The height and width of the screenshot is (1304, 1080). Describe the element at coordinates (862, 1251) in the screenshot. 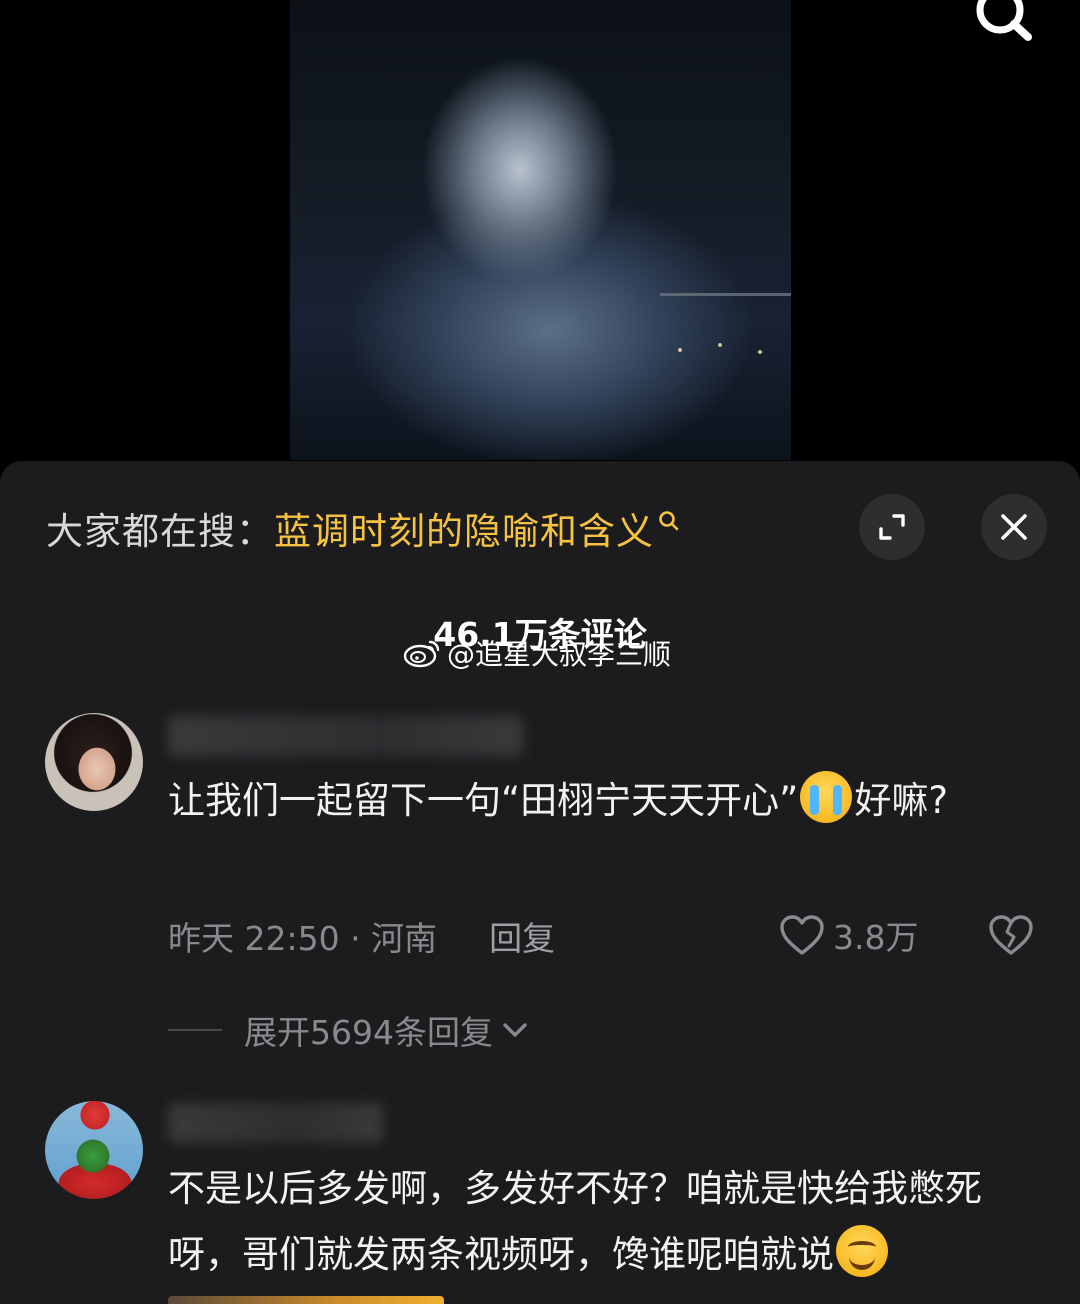

I see `smiling-emoji-icon` at that location.